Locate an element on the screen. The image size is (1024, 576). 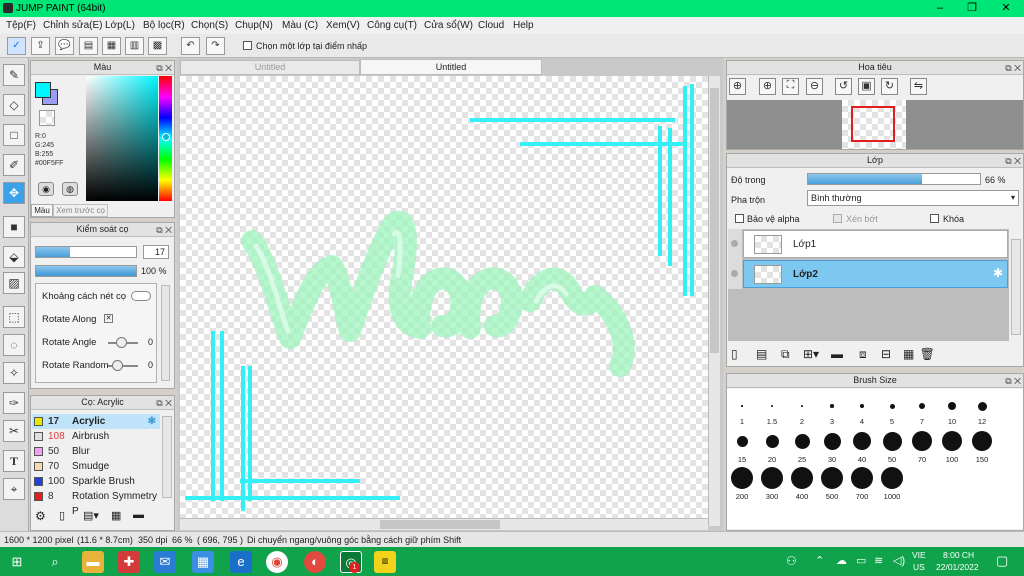
undo-icon: ↶ is located at coordinates (190, 46).